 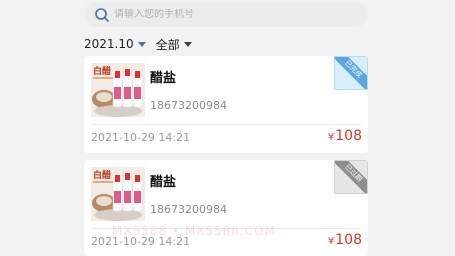 I want to click on status-badge-label: 已过期, so click(x=351, y=177).